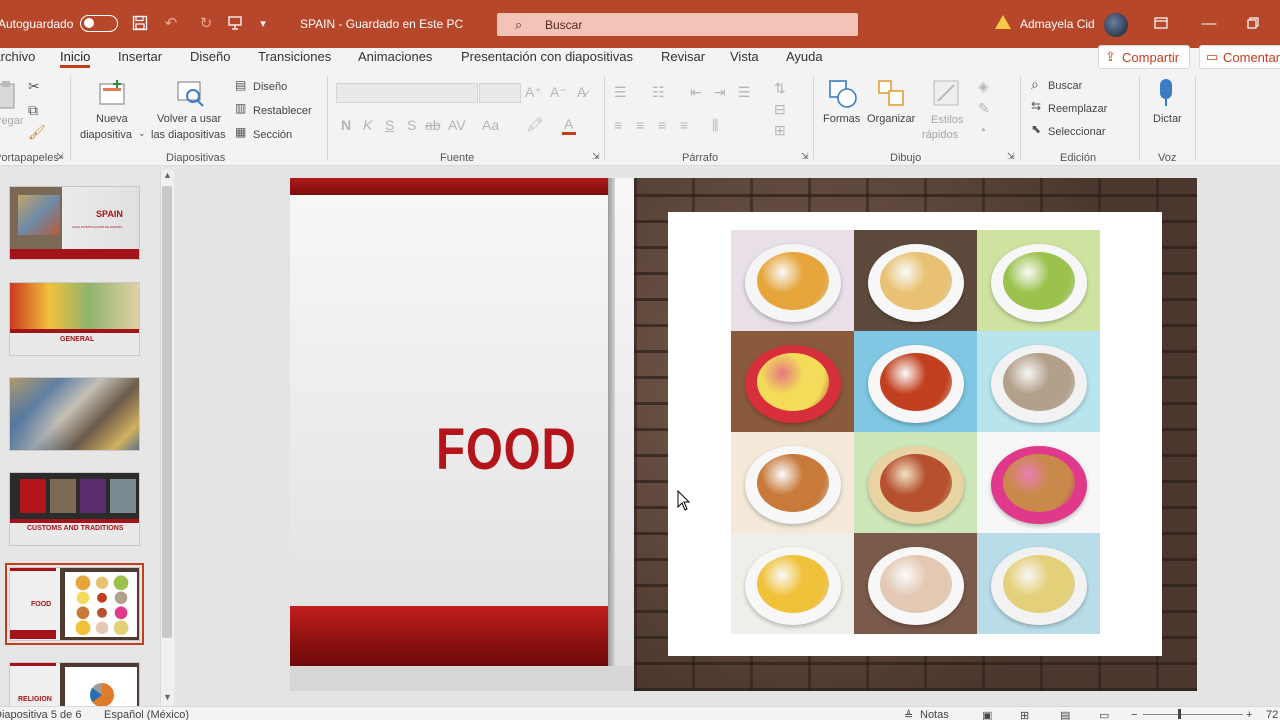 Image resolution: width=1280 pixels, height=720 pixels. What do you see at coordinates (167, 697) in the screenshot?
I see `scroll-down-icon: ▼` at bounding box center [167, 697].